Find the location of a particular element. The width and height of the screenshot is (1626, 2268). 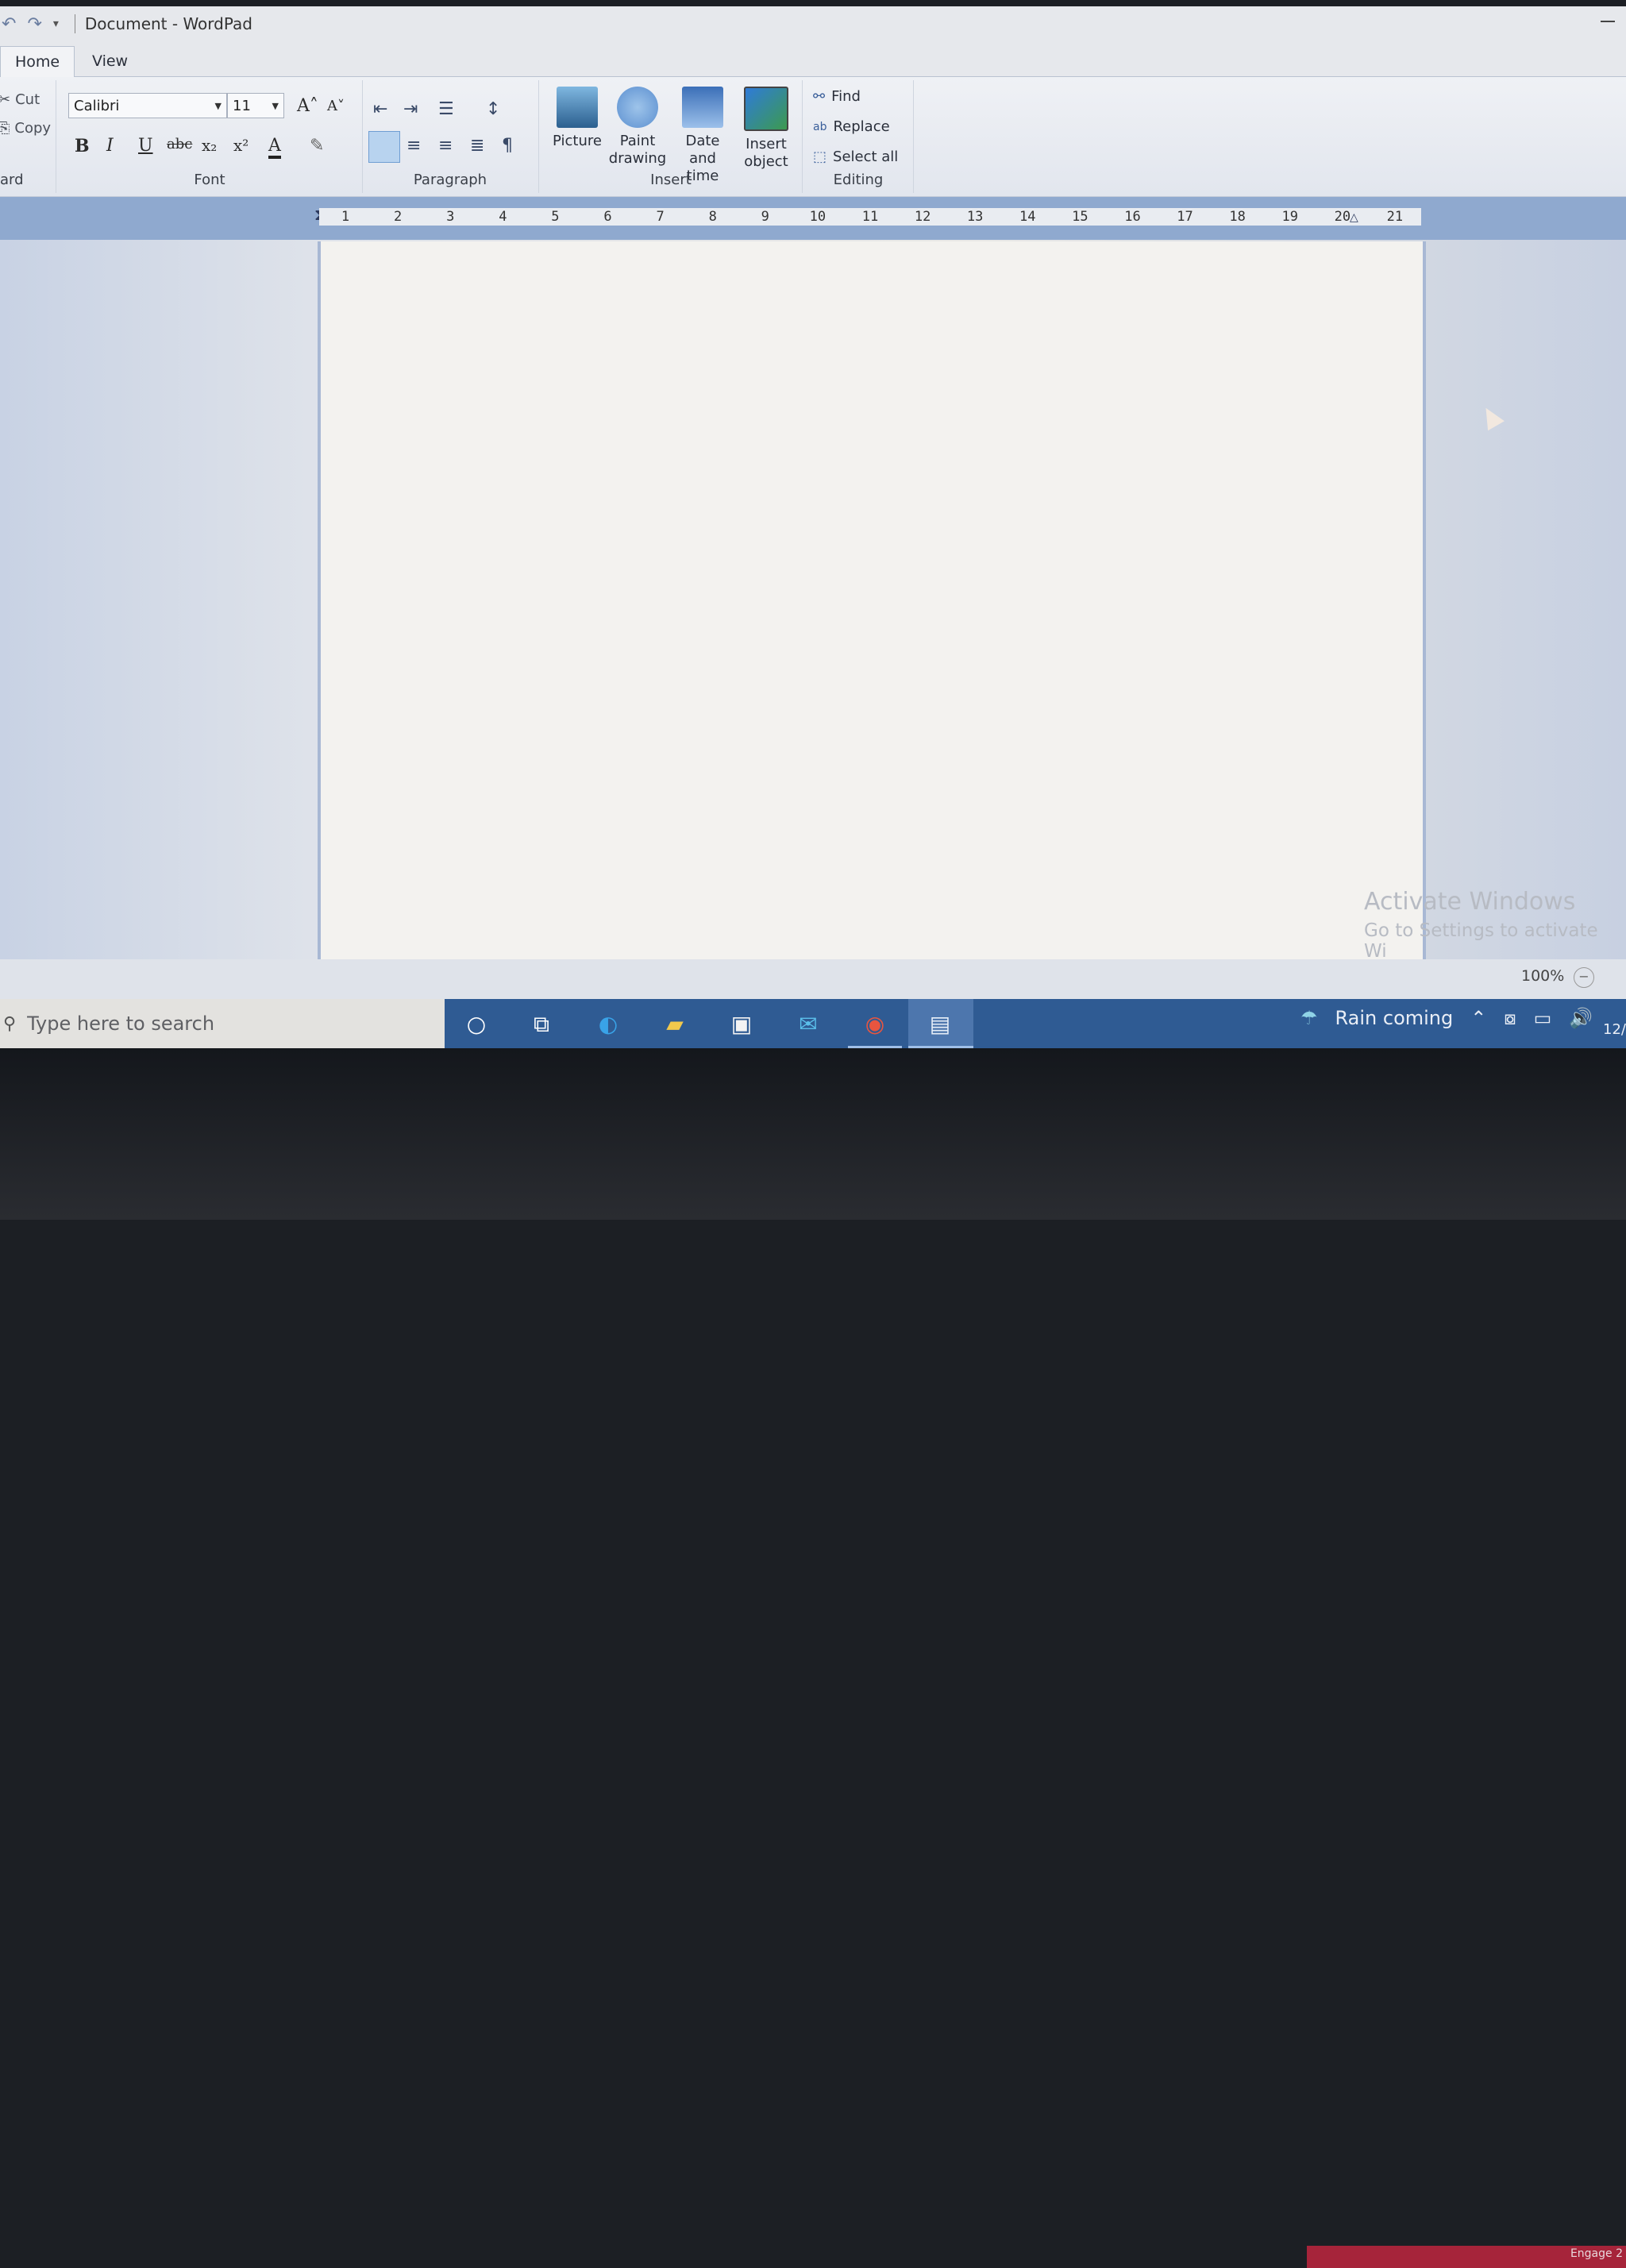

select-all-label: Select all is located at coordinates (866, 156).